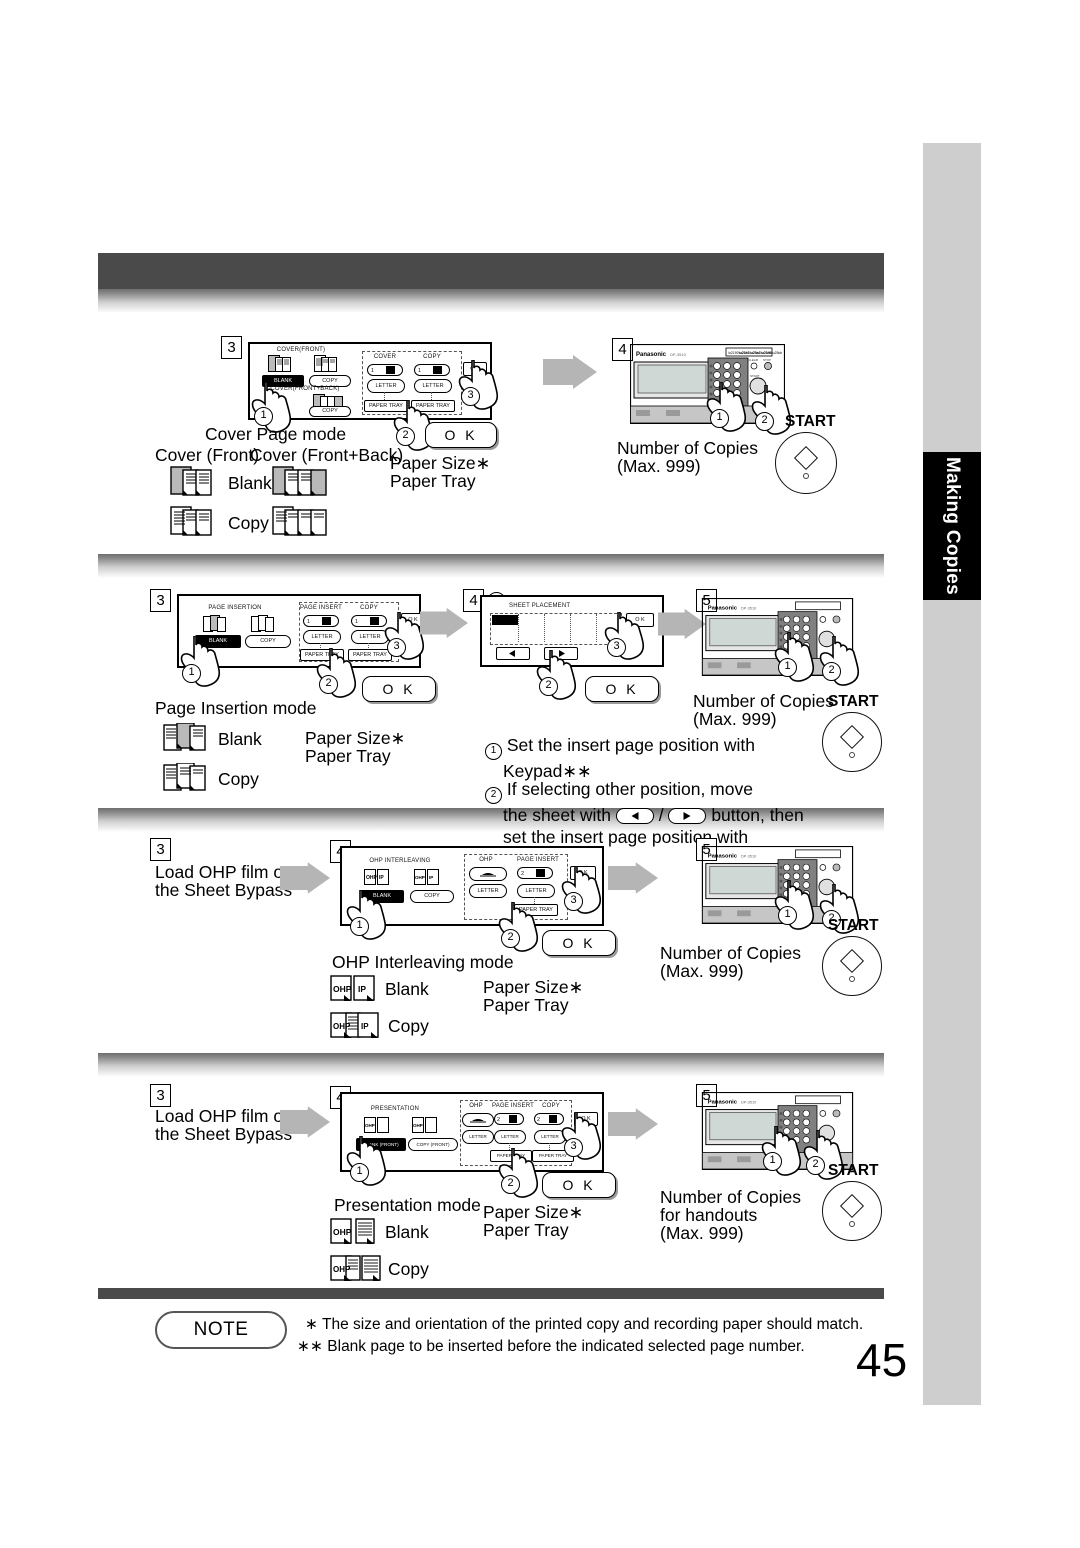 The image size is (1080, 1548). Describe the element at coordinates (433, 1144) in the screenshot. I see `panel-copy-front-button-pres: COPY (FRONT)` at that location.